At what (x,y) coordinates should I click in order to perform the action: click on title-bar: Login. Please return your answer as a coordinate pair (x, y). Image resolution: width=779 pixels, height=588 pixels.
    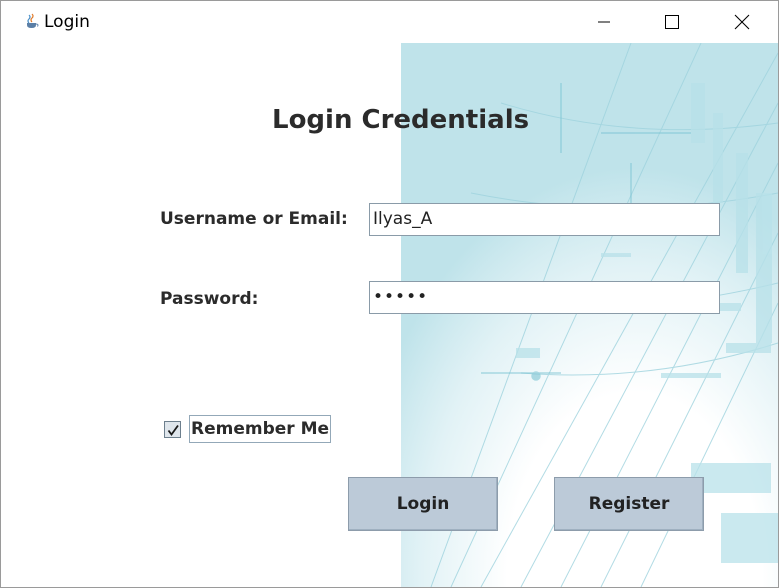
    Looking at the image, I should click on (389, 22).